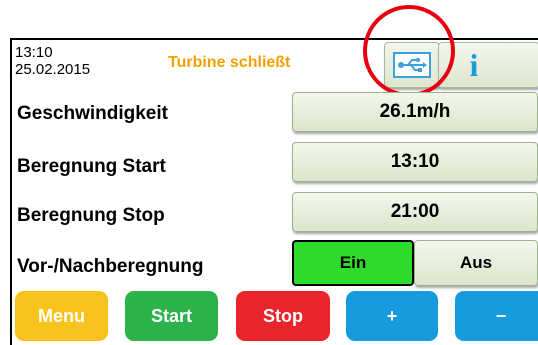 Image resolution: width=538 pixels, height=345 pixels. What do you see at coordinates (392, 316) in the screenshot?
I see `plus-button: +` at bounding box center [392, 316].